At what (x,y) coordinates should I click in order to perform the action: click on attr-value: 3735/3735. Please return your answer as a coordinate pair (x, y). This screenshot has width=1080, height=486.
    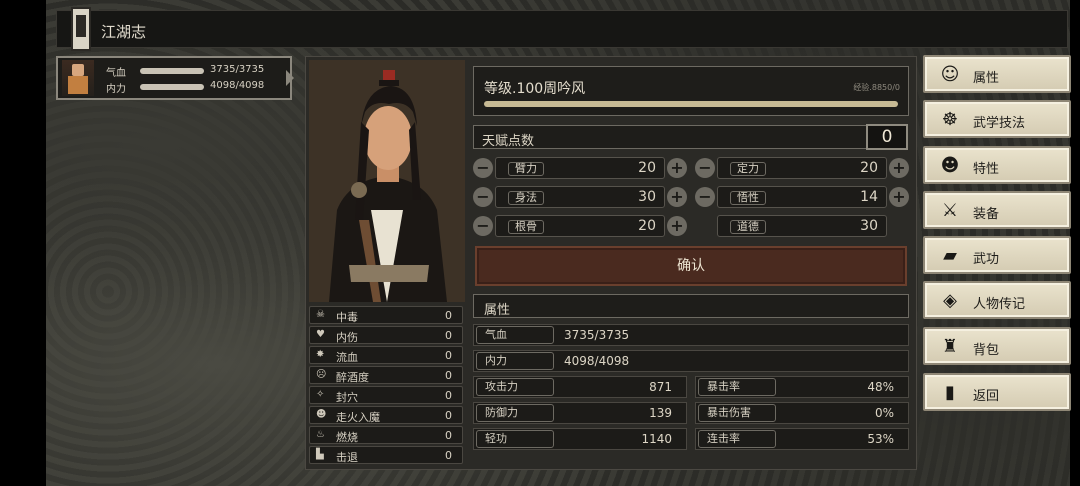
    Looking at the image, I should click on (597, 335).